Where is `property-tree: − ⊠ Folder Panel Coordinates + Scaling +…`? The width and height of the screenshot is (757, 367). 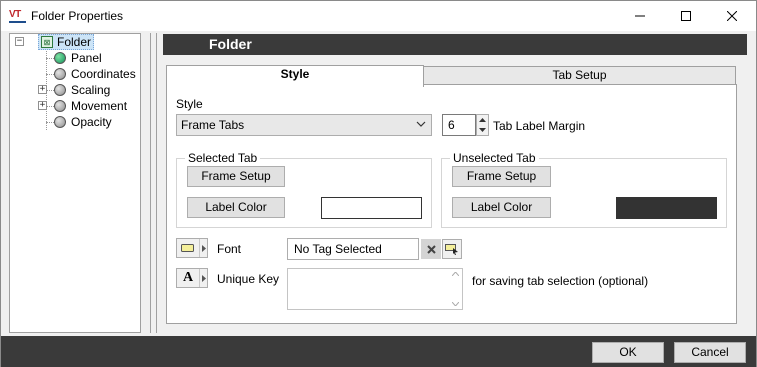
property-tree: − ⊠ Folder Panel Coordinates + Scaling +… is located at coordinates (75, 183).